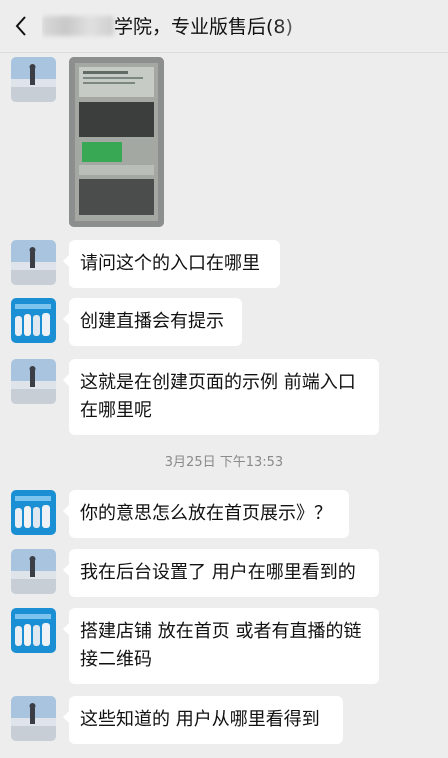 Image resolution: width=448 pixels, height=758 pixels. I want to click on message-bubble: 请问这个的入口在哪里, so click(171, 264).